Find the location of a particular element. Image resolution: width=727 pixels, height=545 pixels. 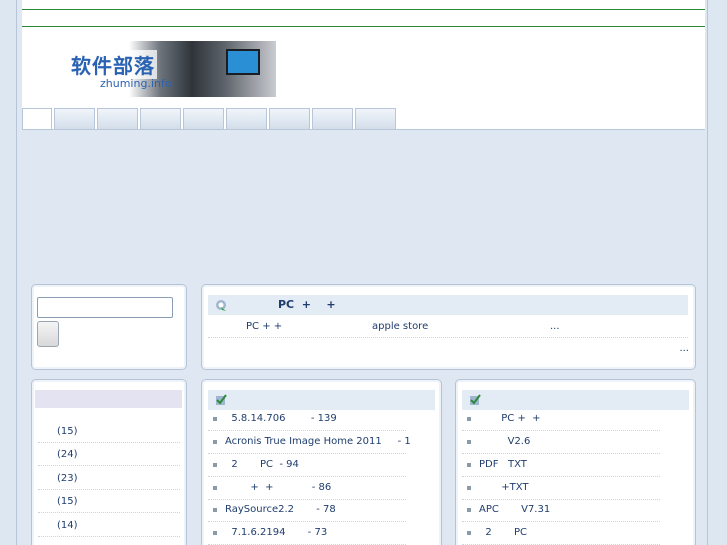

monitor-icon is located at coordinates (243, 62).